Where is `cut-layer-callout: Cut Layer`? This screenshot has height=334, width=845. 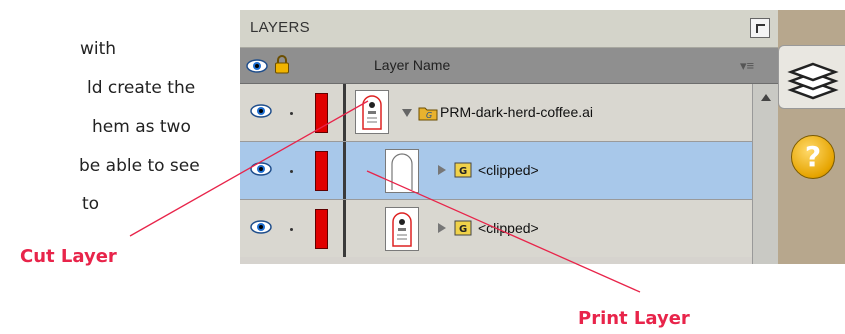
cut-layer-callout: Cut Layer is located at coordinates (68, 256).